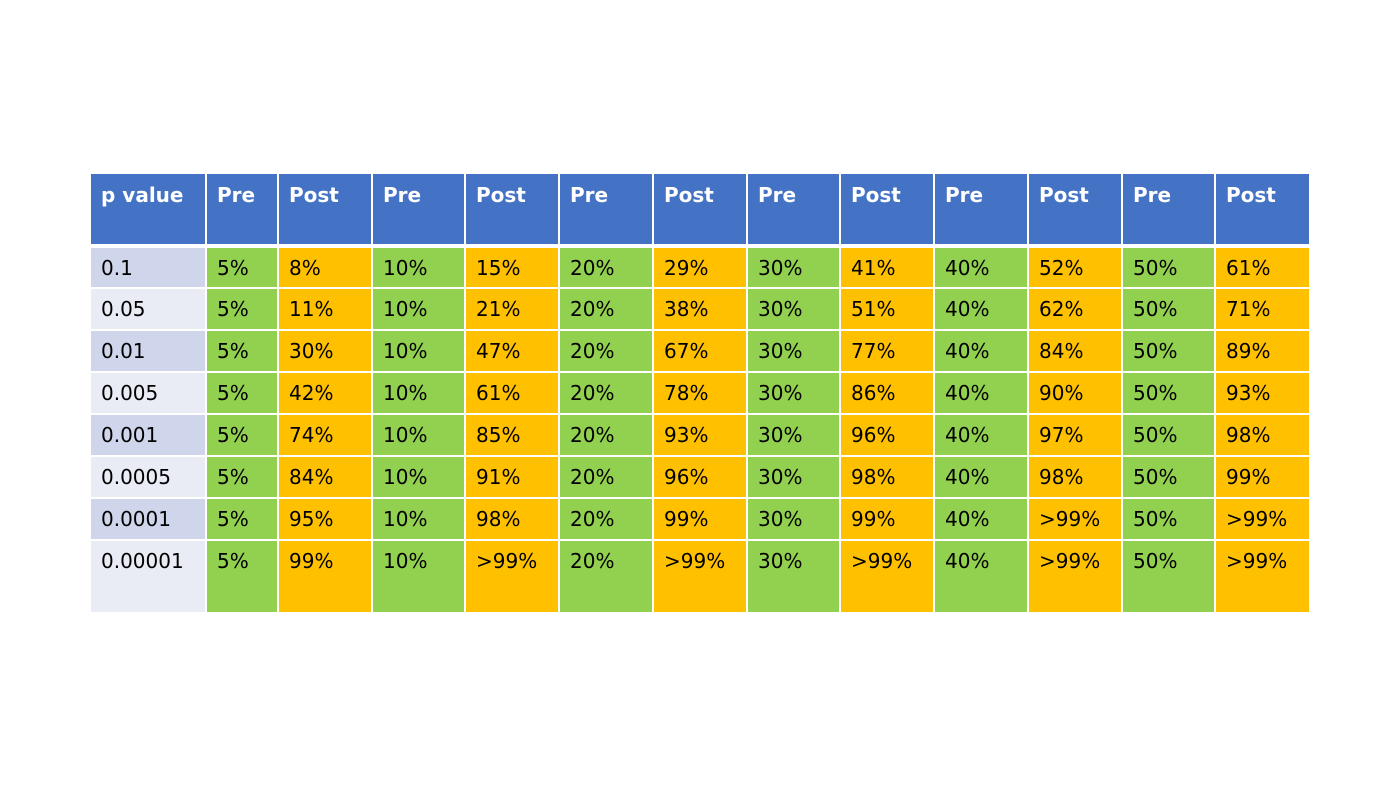 This screenshot has width=1400, height=788. What do you see at coordinates (1261, 309) in the screenshot?
I see `post-cell: 71%` at bounding box center [1261, 309].